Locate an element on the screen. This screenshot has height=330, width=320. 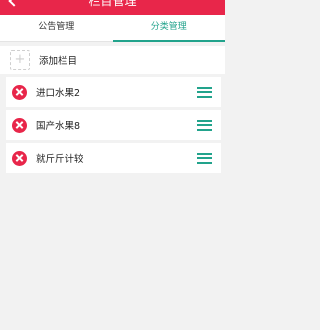
tab-categories: 分类管理 is located at coordinates (169, 28).